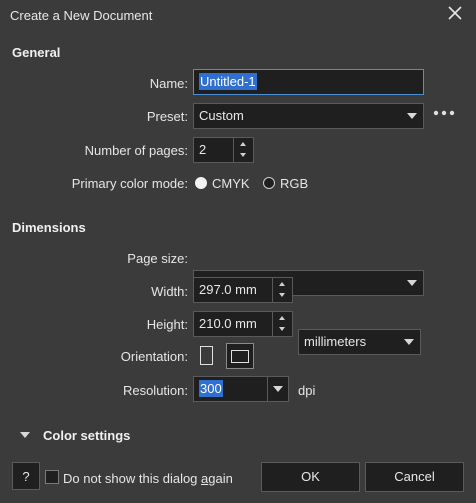 This screenshot has width=476, height=503. What do you see at coordinates (308, 82) in the screenshot?
I see `name-input: Untitled-1` at bounding box center [308, 82].